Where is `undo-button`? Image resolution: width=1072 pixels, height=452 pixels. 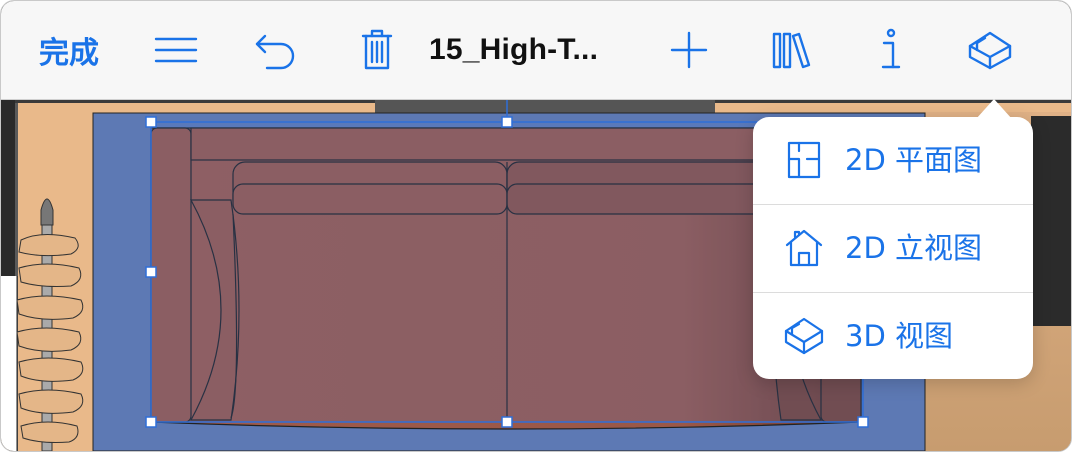 undo-button is located at coordinates (276, 50).